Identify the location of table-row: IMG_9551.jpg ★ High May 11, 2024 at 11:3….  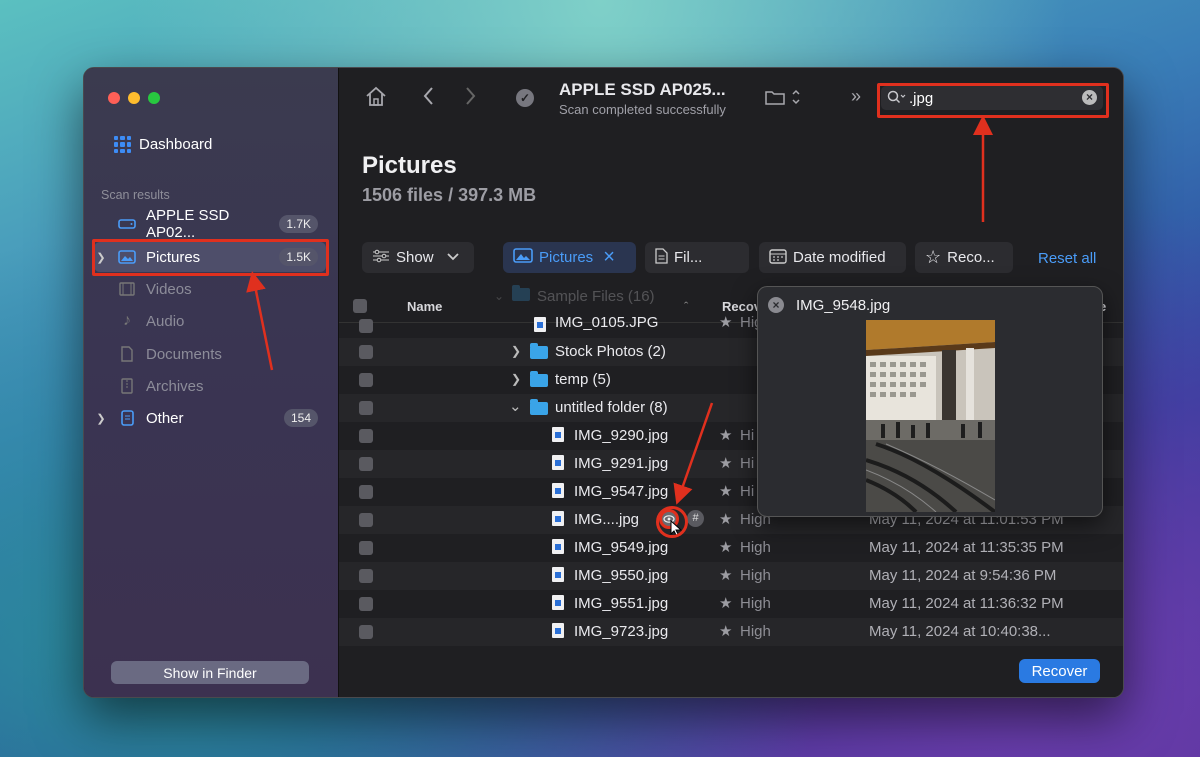
(731, 604).